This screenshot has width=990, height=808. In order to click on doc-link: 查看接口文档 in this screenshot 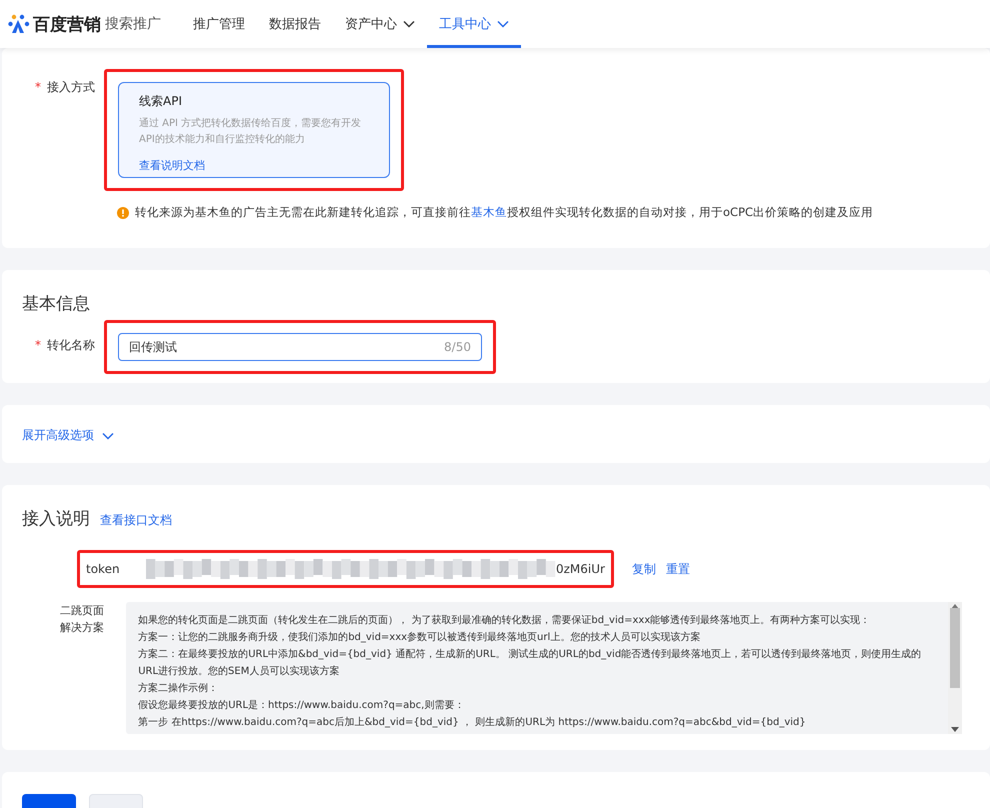, I will do `click(136, 520)`.